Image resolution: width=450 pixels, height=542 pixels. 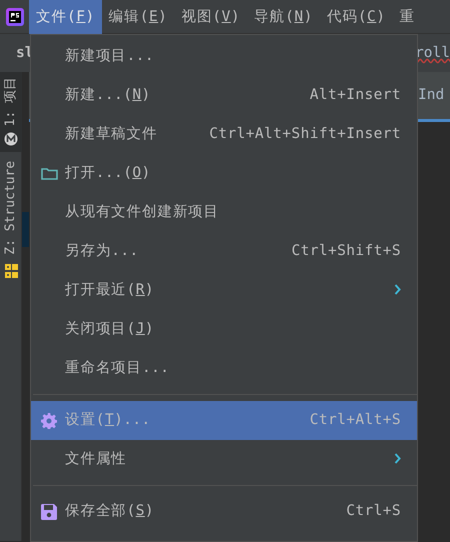 What do you see at coordinates (224, 251) in the screenshot?
I see `menu-item: 另存为... Ctrl+Shift+S` at bounding box center [224, 251].